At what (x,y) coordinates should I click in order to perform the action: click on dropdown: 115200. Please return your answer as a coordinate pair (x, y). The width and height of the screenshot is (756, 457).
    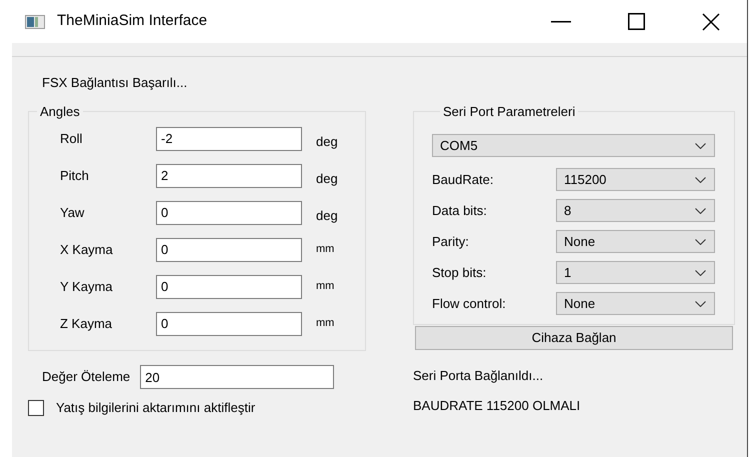
    Looking at the image, I should click on (635, 179).